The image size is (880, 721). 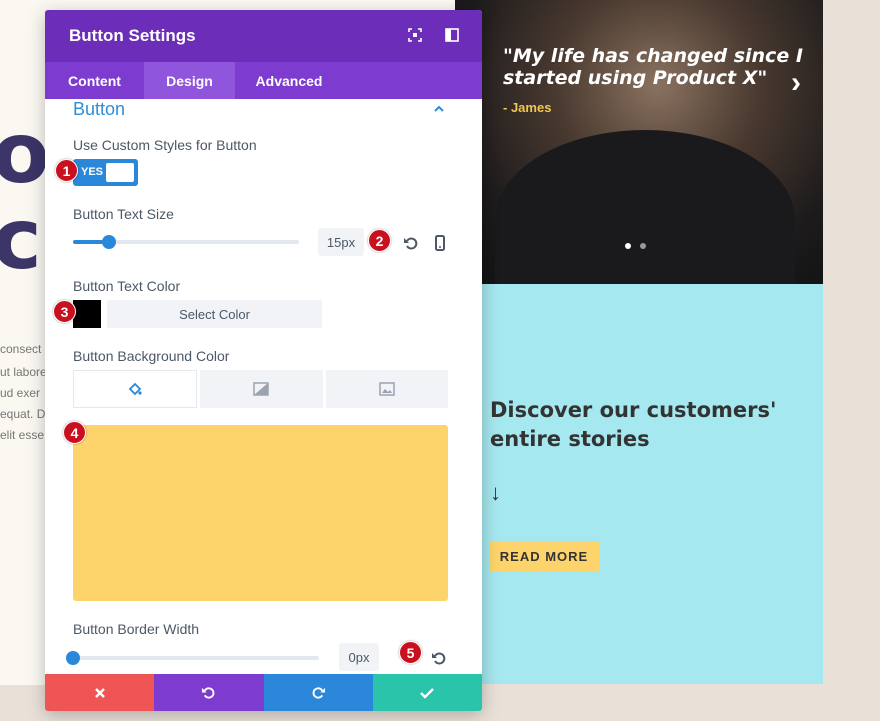 What do you see at coordinates (643, 246) in the screenshot?
I see `slider-dot` at bounding box center [643, 246].